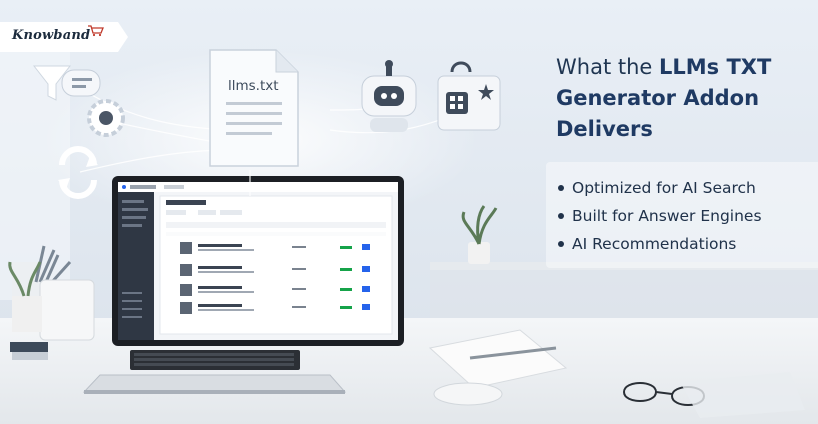 Image resolution: width=818 pixels, height=424 pixels. Describe the element at coordinates (667, 216) in the screenshot. I see `benefit-text: Built for Answer Engines` at that location.